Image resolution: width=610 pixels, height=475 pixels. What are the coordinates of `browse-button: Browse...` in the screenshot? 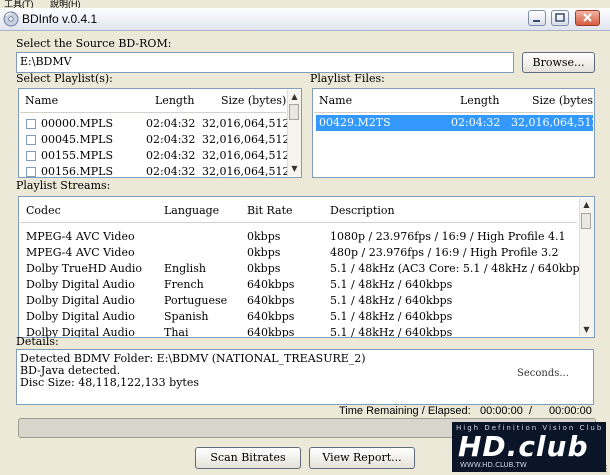 It's located at (558, 62).